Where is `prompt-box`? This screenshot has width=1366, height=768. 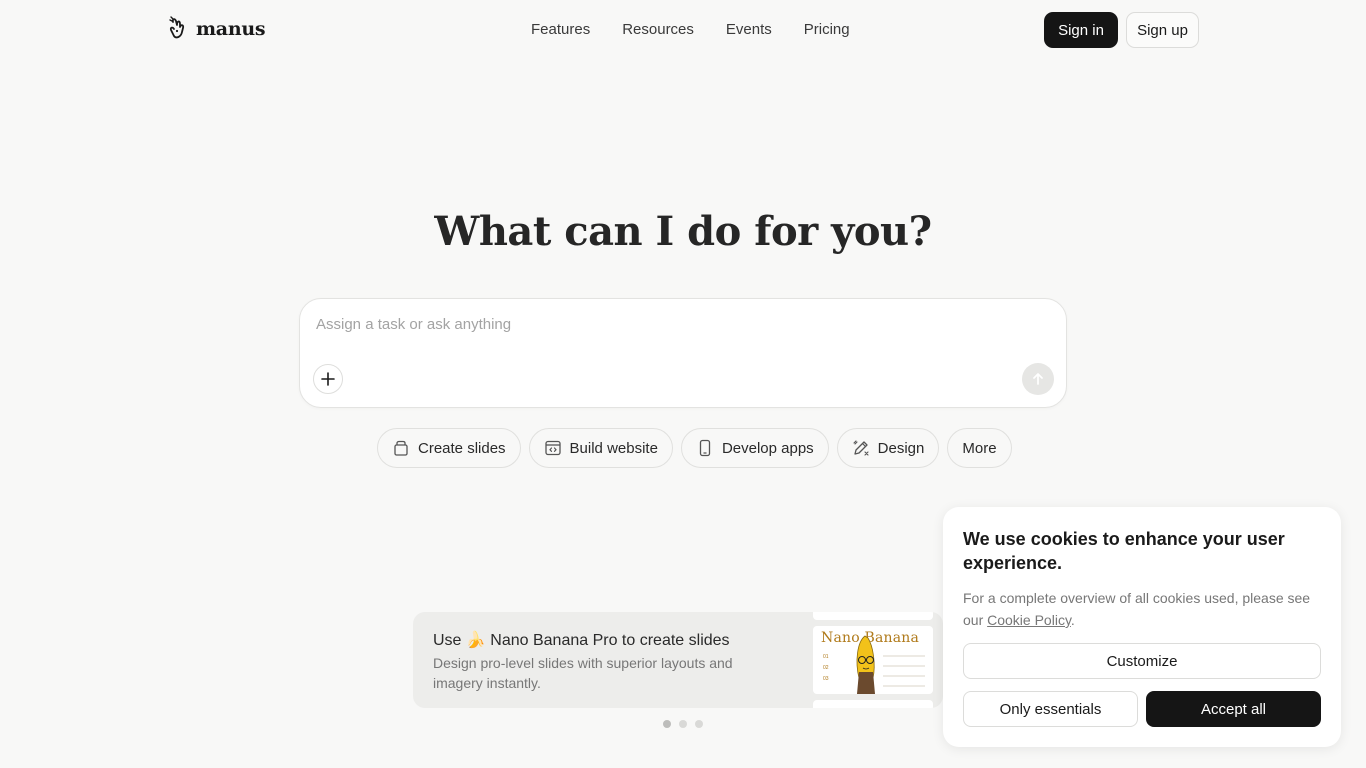
prompt-box is located at coordinates (683, 353).